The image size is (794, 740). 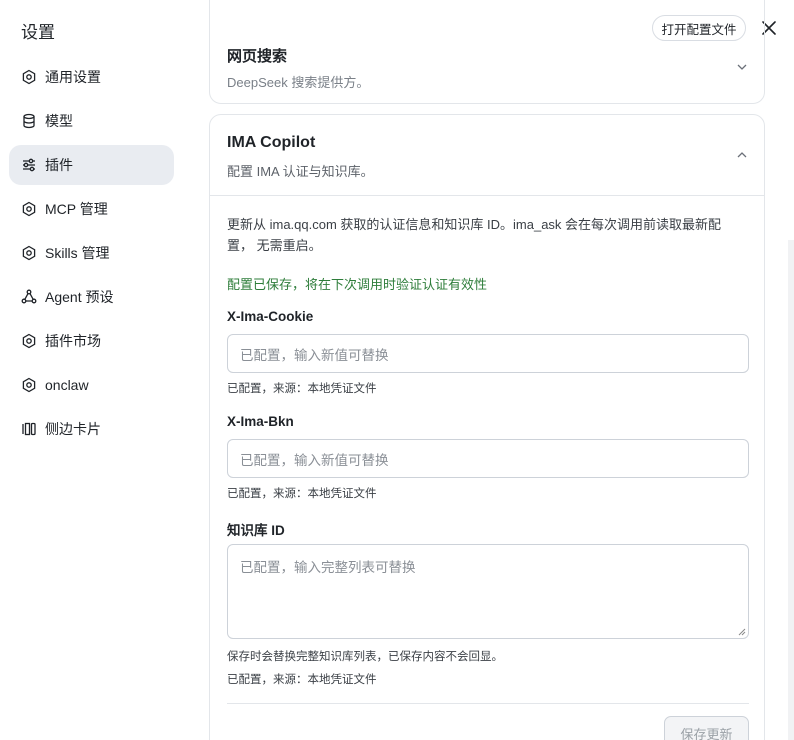 I want to click on kb-textarea: 已配置，输入完整列表可替换, so click(x=488, y=591).